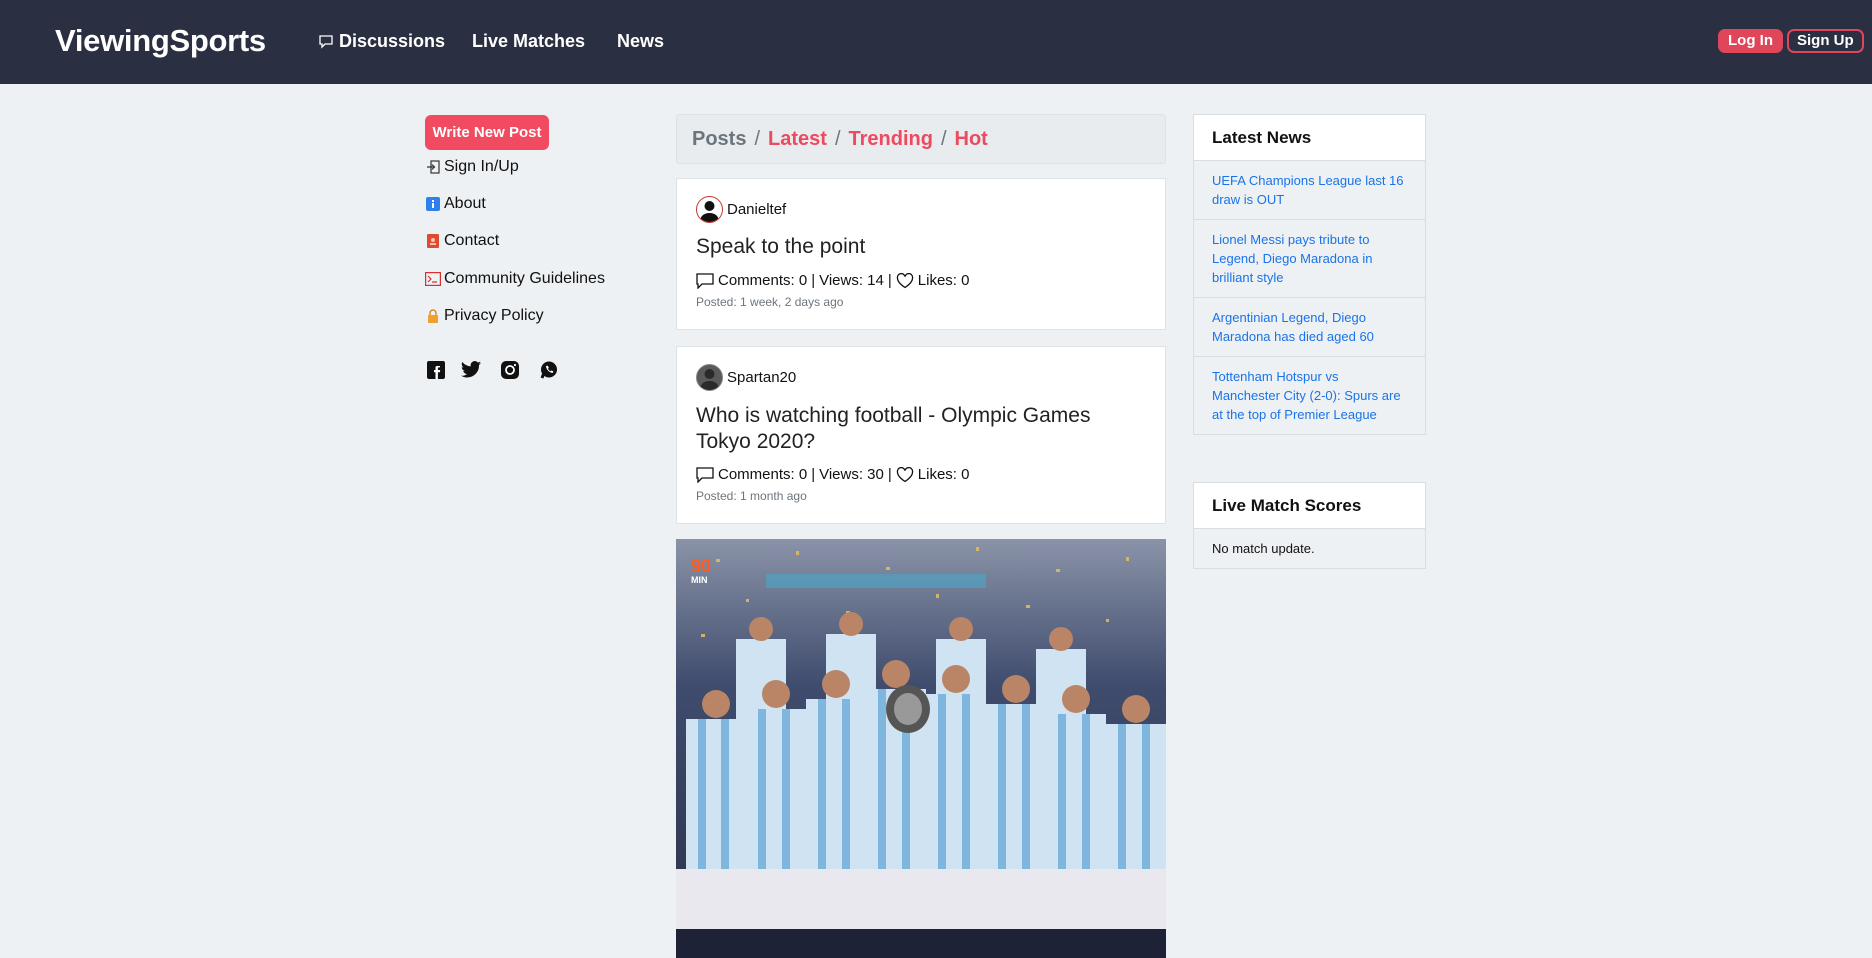 Image resolution: width=1872 pixels, height=958 pixels. I want to click on nav-live-matches: Live Matches, so click(528, 41).